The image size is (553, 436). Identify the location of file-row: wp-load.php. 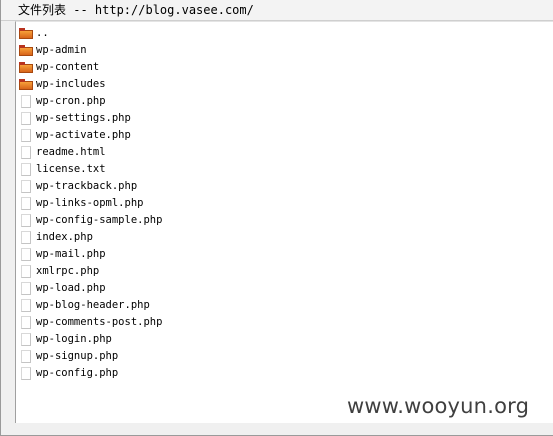
(90, 287).